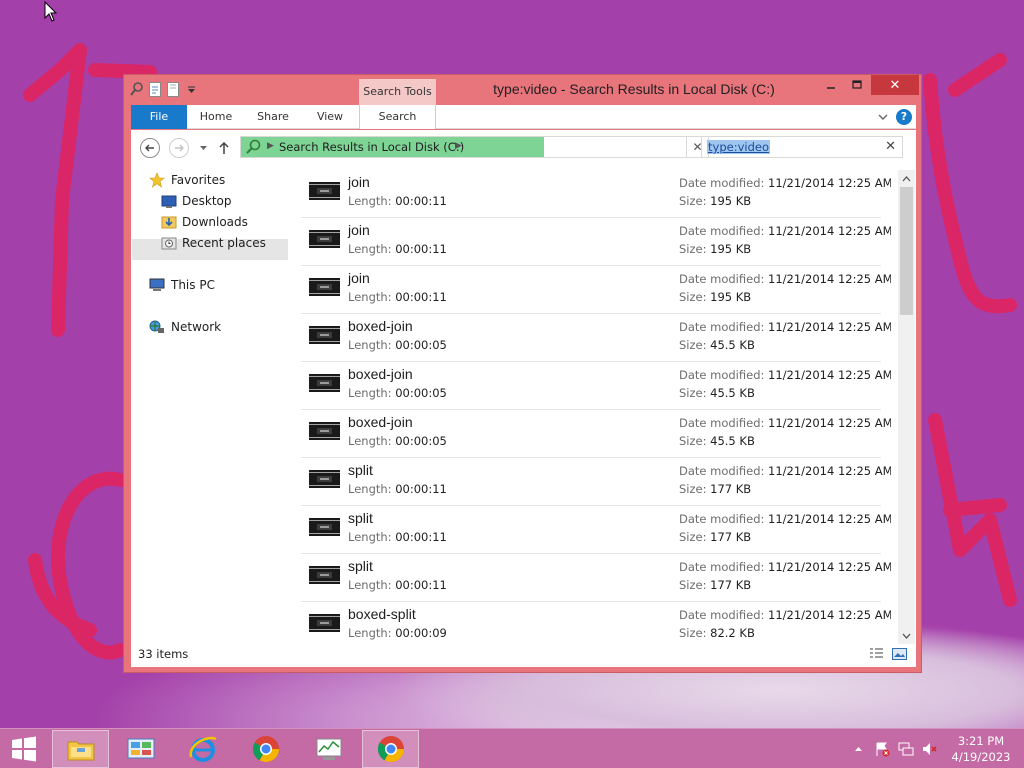 The height and width of the screenshot is (768, 1024). Describe the element at coordinates (397, 117) in the screenshot. I see `tab-search: Search` at that location.